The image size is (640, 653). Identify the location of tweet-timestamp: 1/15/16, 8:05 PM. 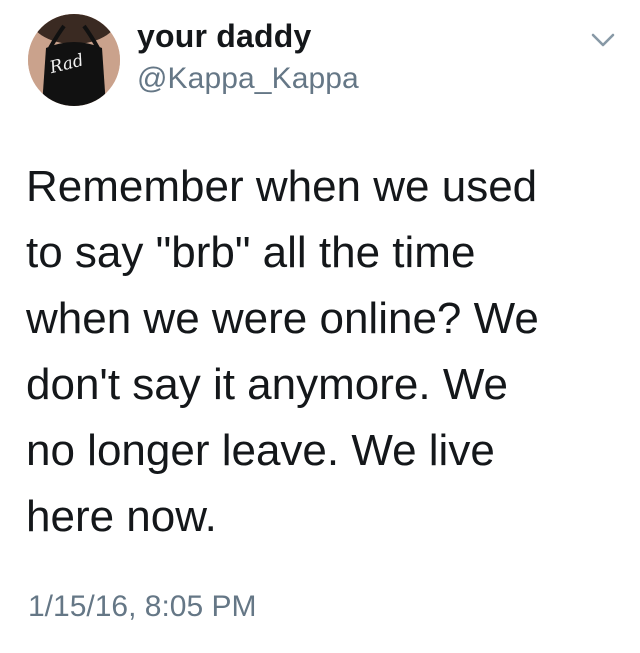
(142, 607).